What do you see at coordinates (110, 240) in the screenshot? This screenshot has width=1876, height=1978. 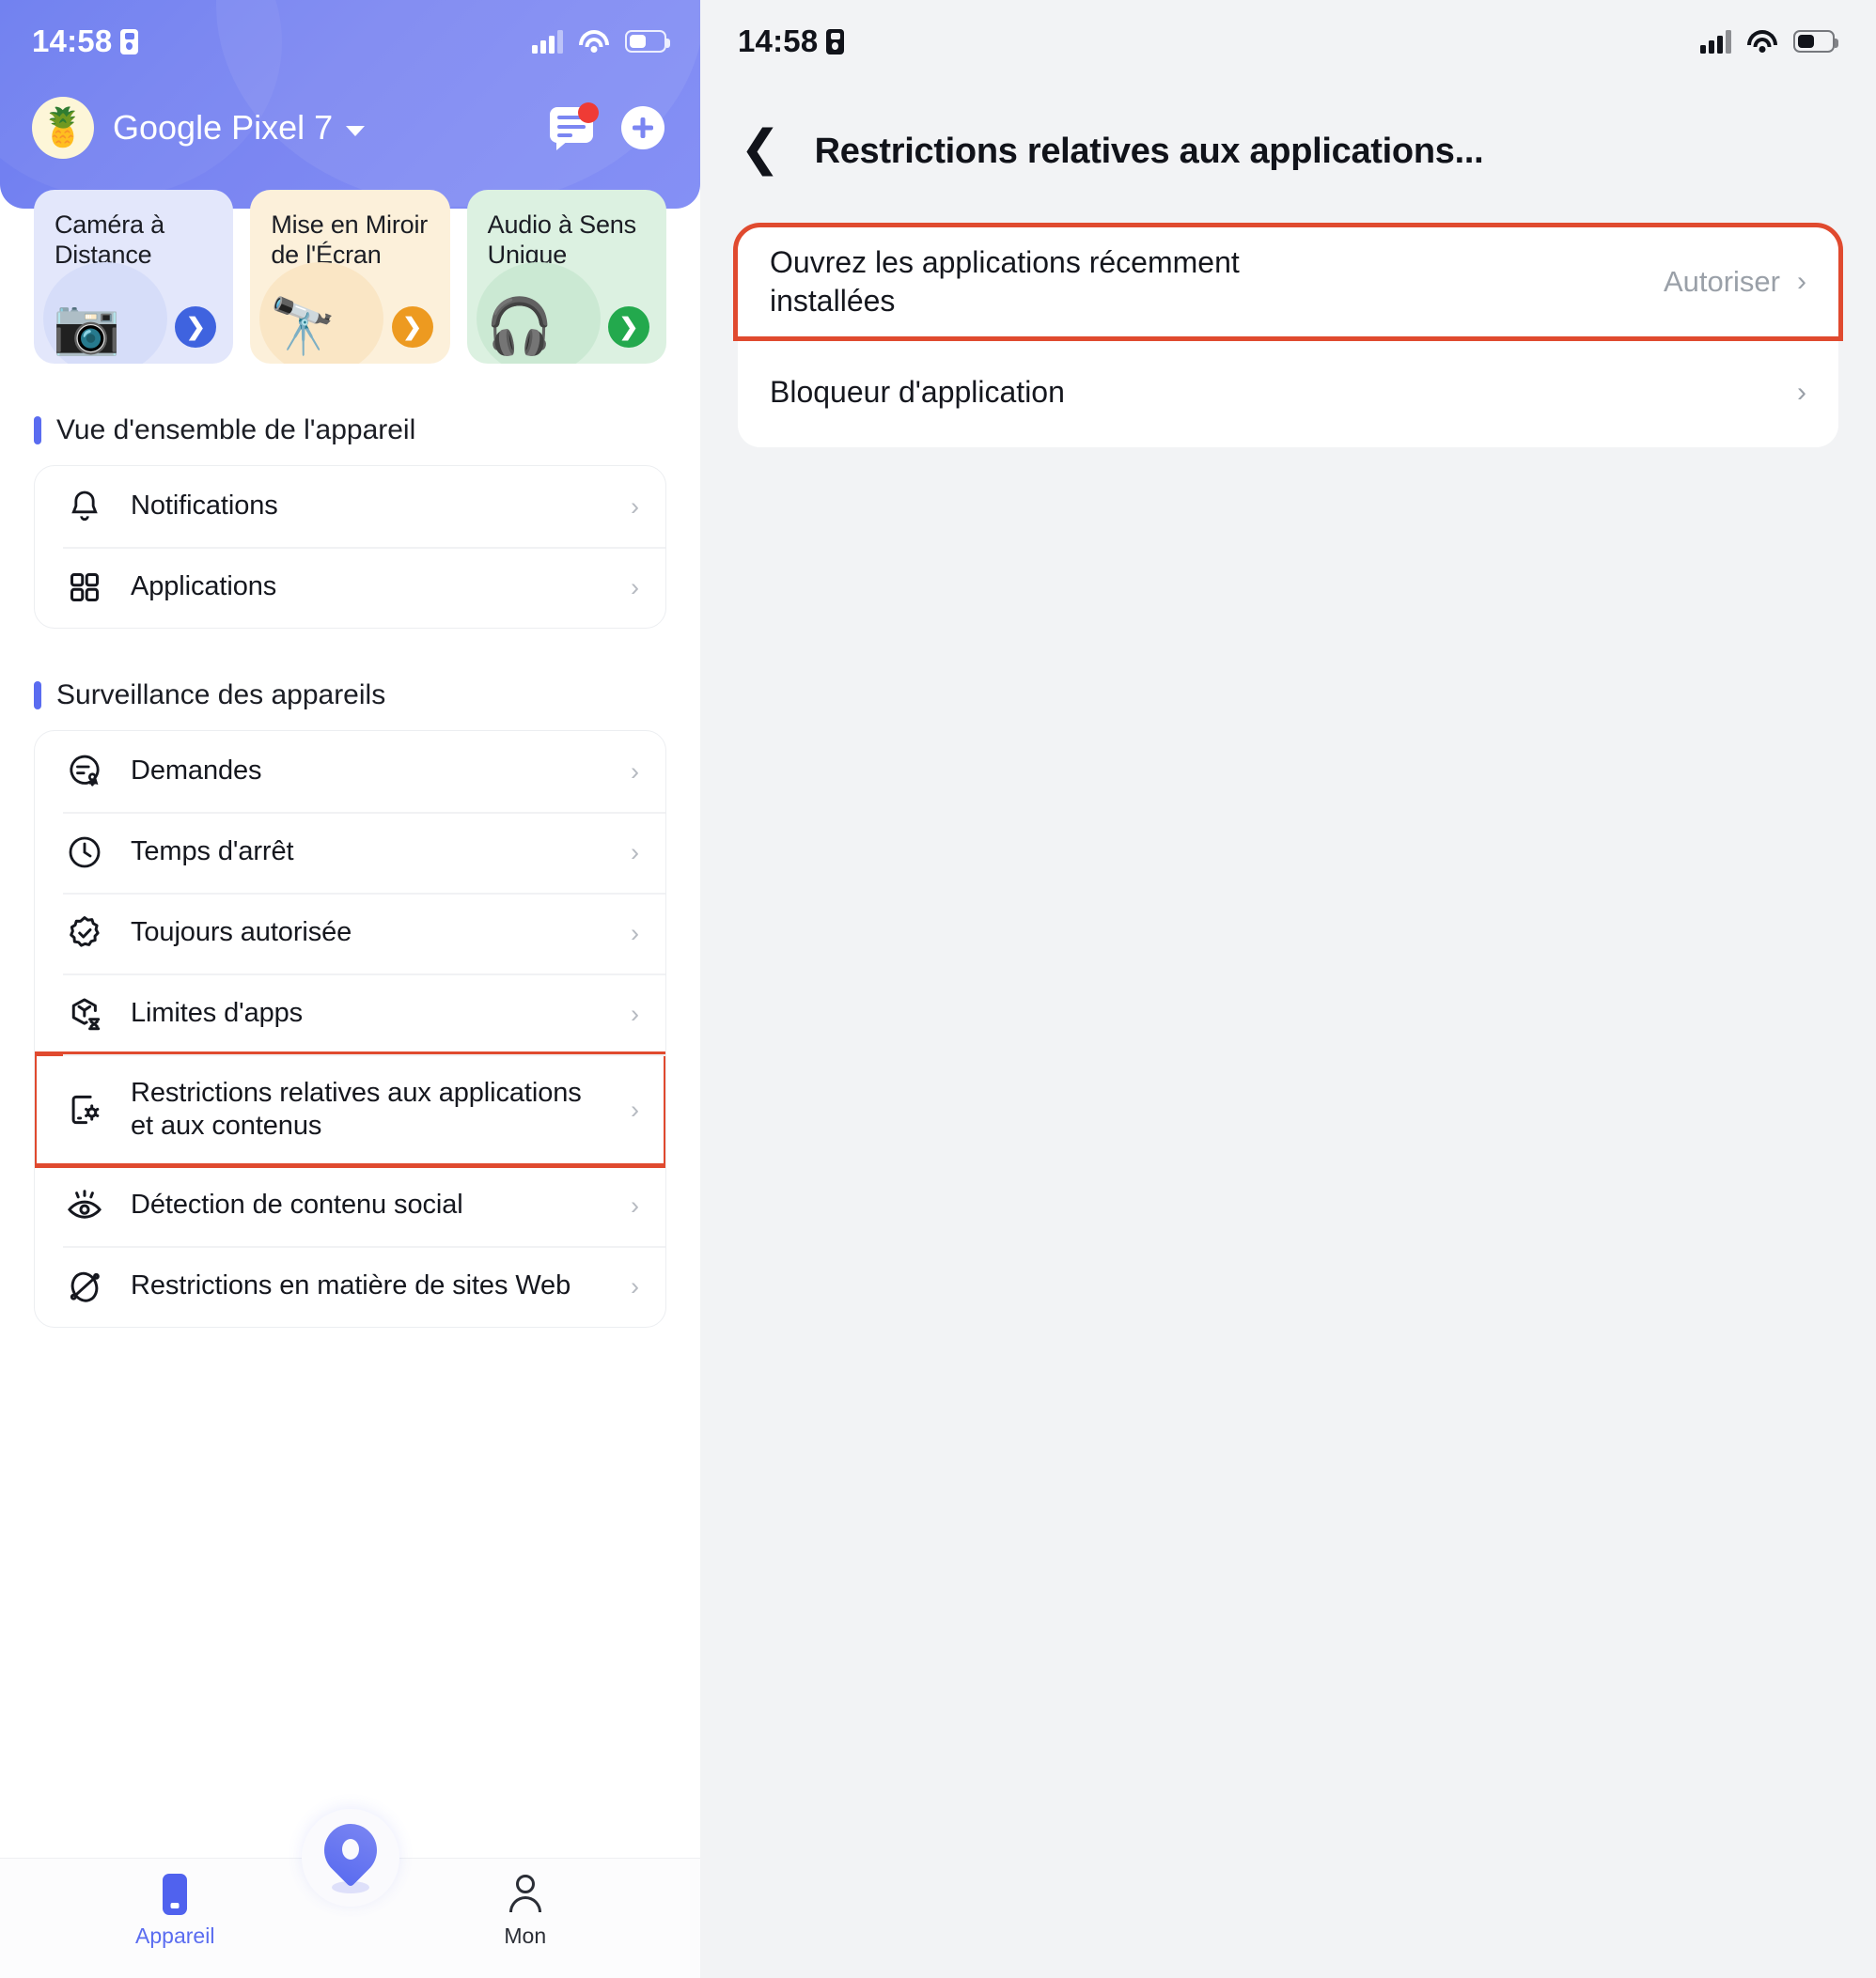 I see `feature-card-title: Caméra à Distance` at bounding box center [110, 240].